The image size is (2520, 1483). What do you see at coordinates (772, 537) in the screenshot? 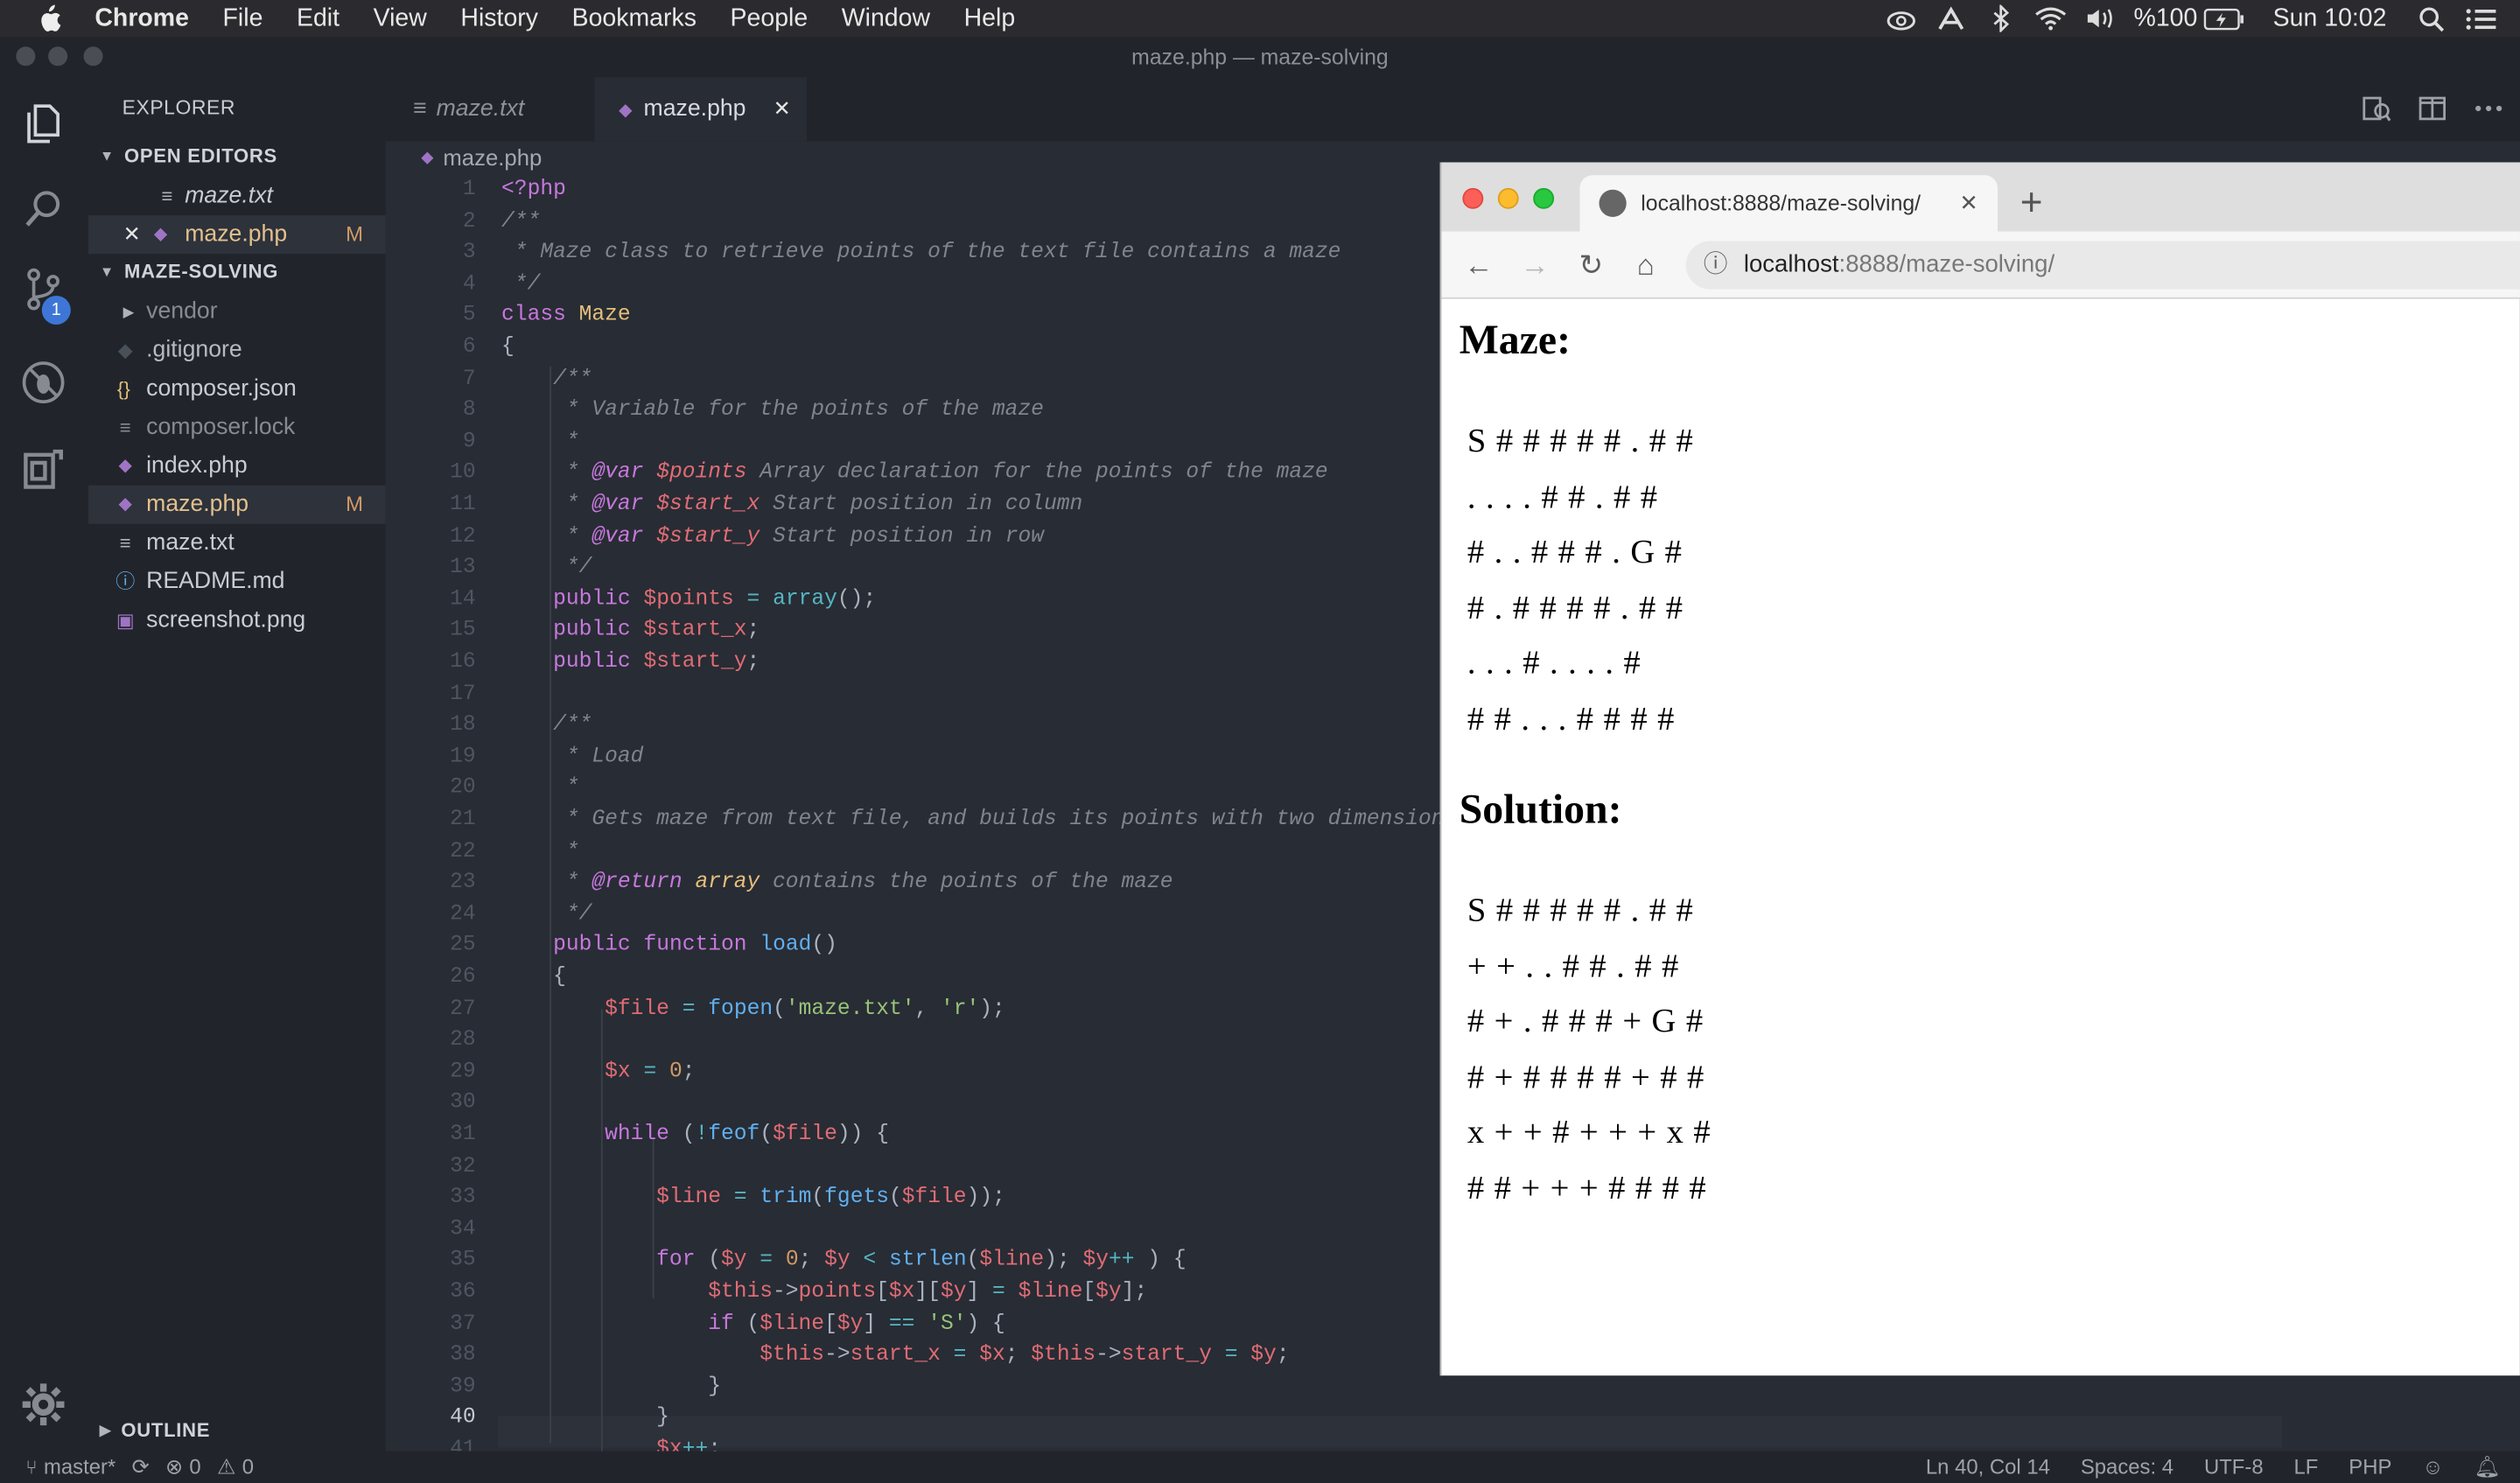
I see `code-line: * @var $start_y Start position in row` at bounding box center [772, 537].